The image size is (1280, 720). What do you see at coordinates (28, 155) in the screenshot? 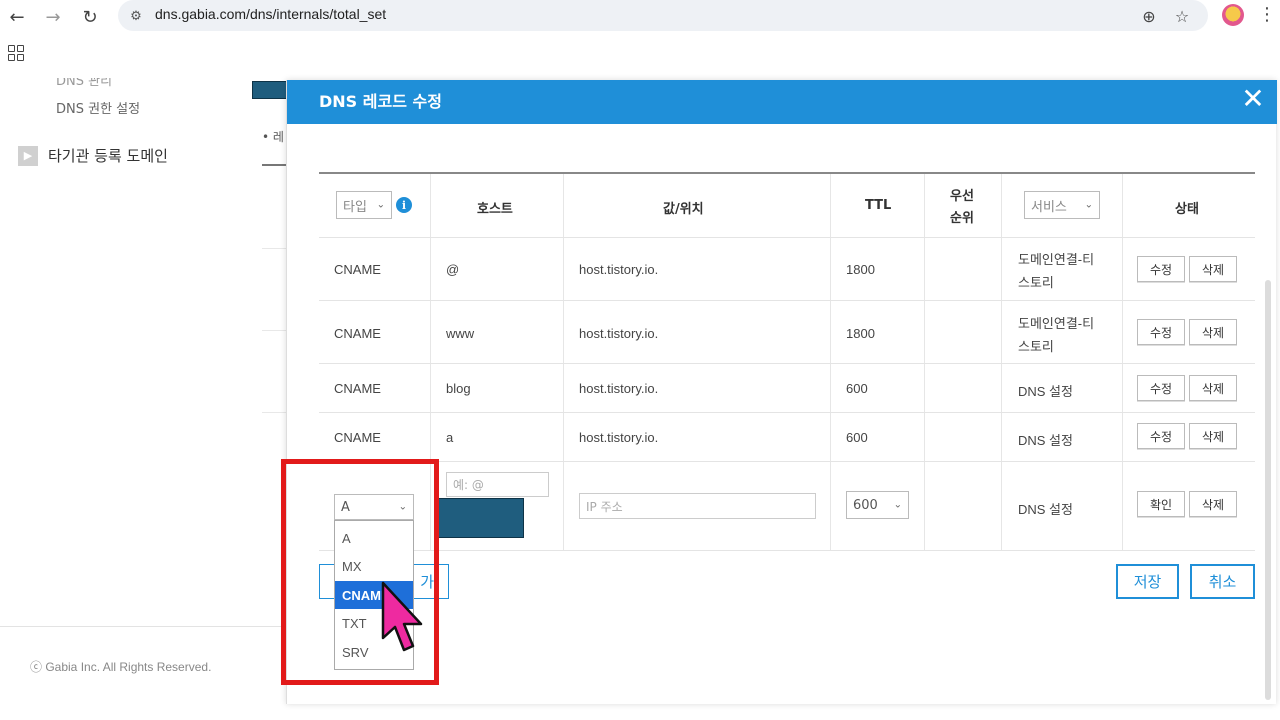
I see `chevron-right-icon: ▶` at bounding box center [28, 155].